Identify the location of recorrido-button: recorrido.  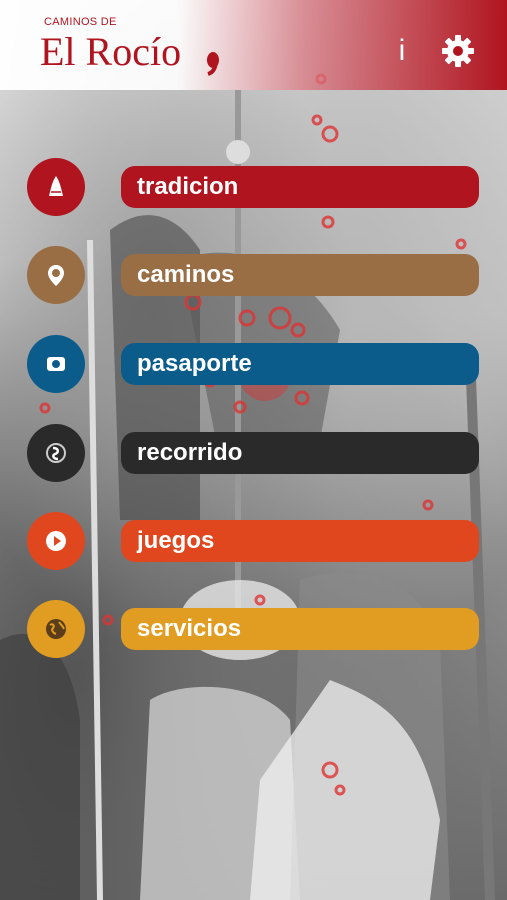
(300, 453).